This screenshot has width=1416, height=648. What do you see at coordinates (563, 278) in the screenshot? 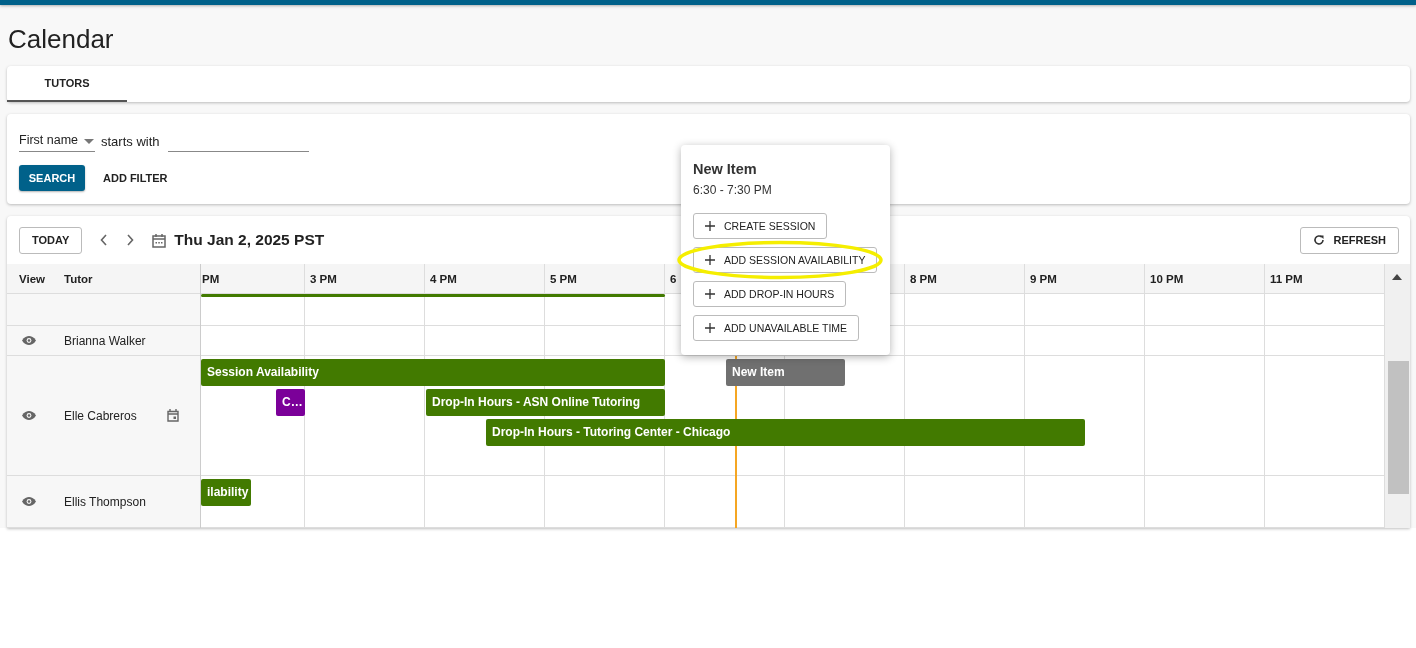
I see `hour-label: 5 PM` at bounding box center [563, 278].